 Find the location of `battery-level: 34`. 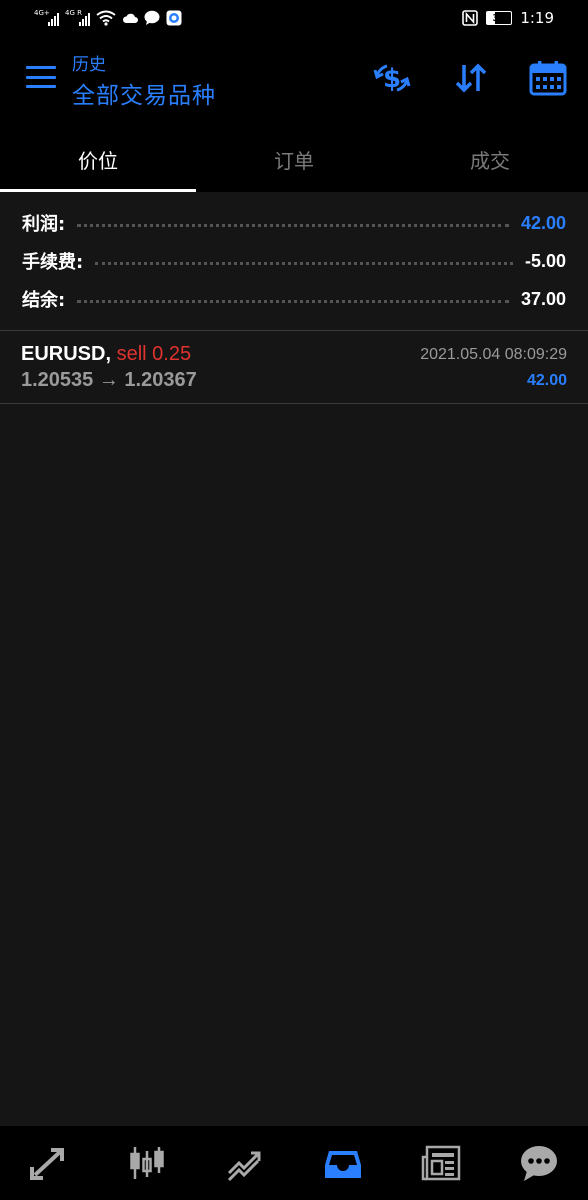

battery-level: 34 is located at coordinates (499, 18).